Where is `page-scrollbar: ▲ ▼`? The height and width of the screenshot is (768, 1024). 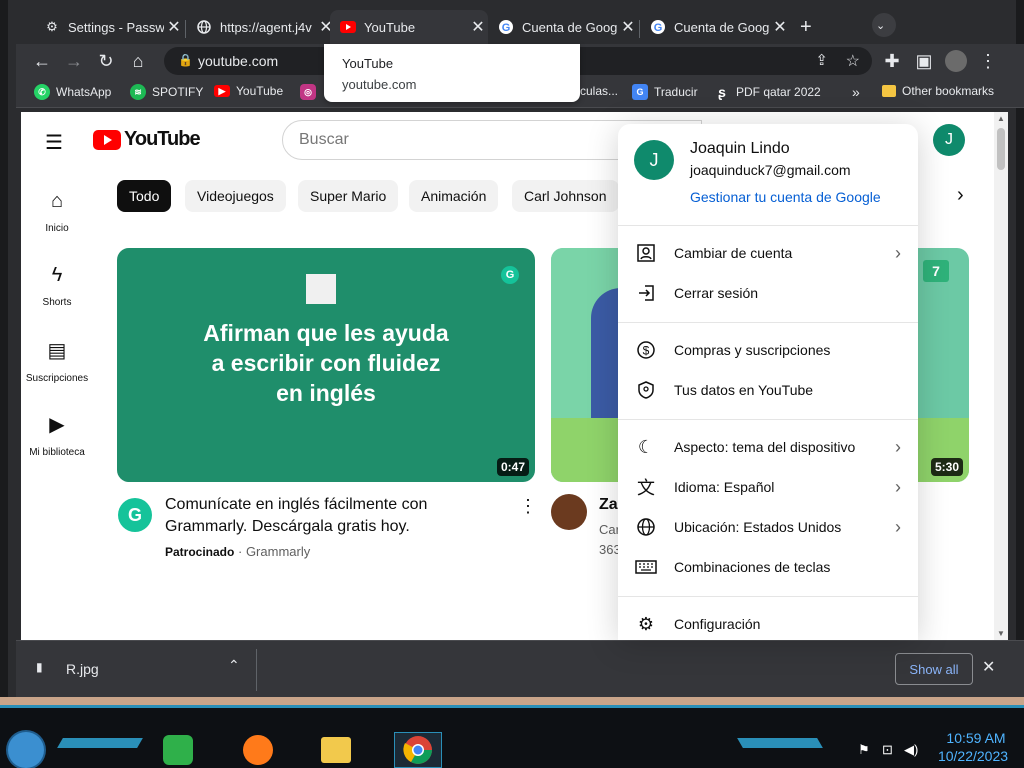 page-scrollbar: ▲ ▼ is located at coordinates (1001, 376).